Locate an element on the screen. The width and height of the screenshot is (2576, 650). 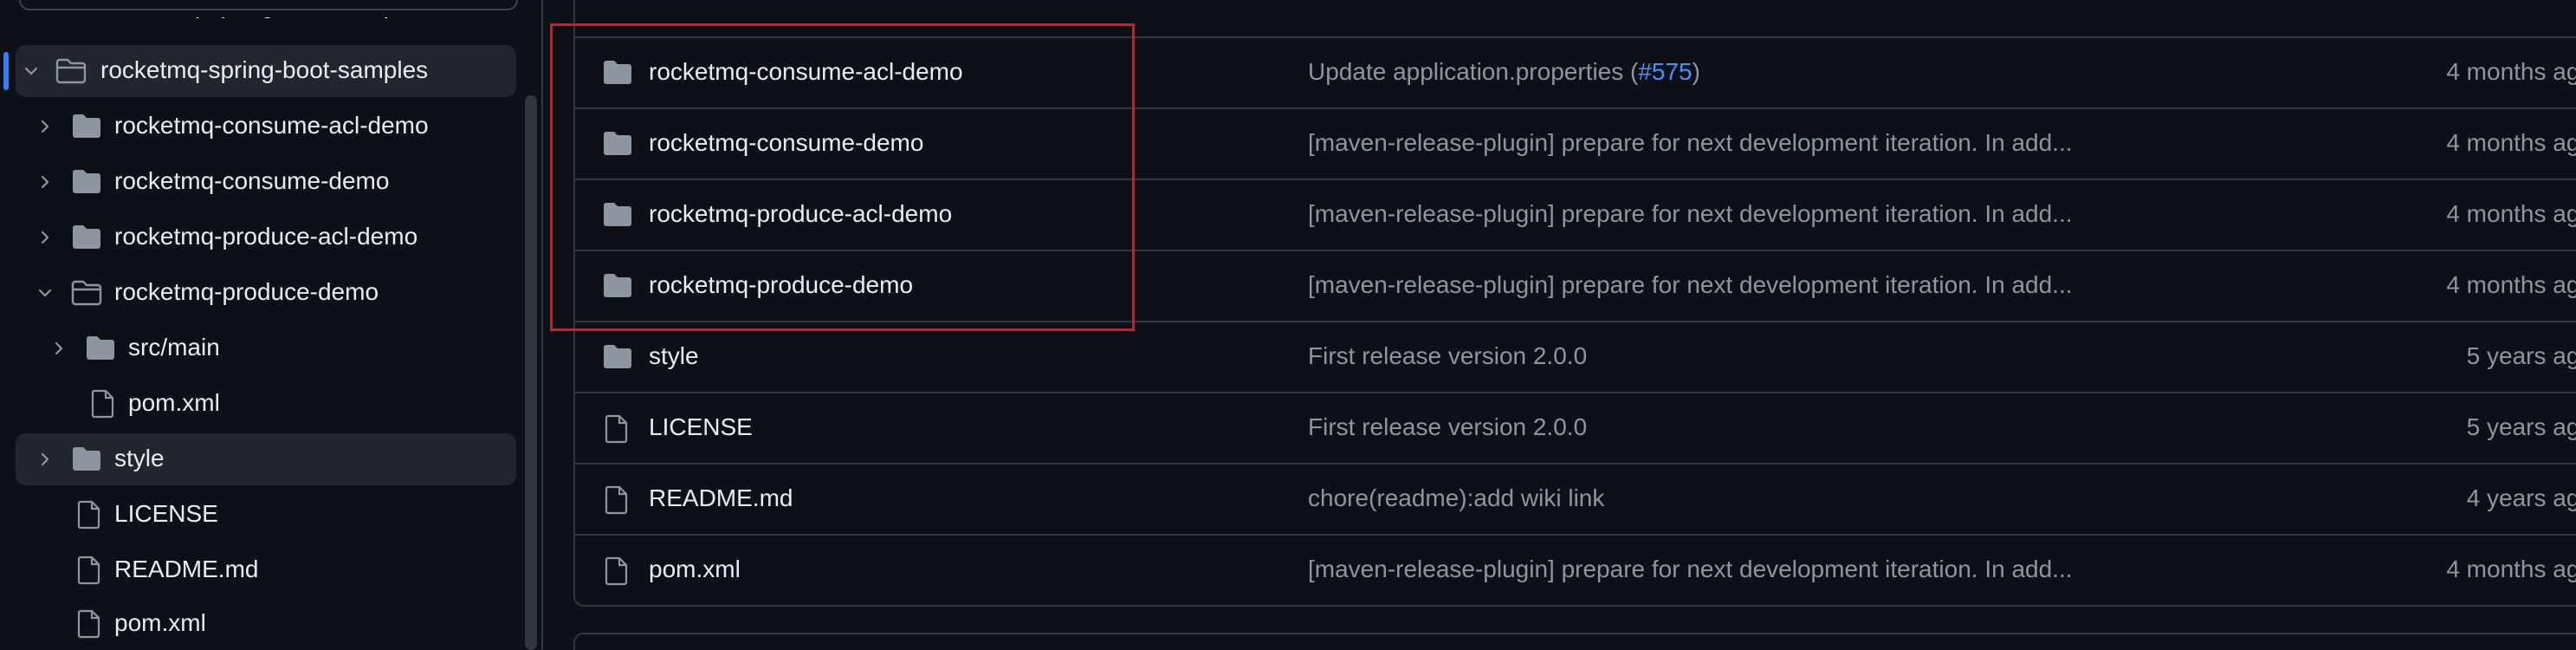
file-name-link: LICENSE is located at coordinates (701, 427).